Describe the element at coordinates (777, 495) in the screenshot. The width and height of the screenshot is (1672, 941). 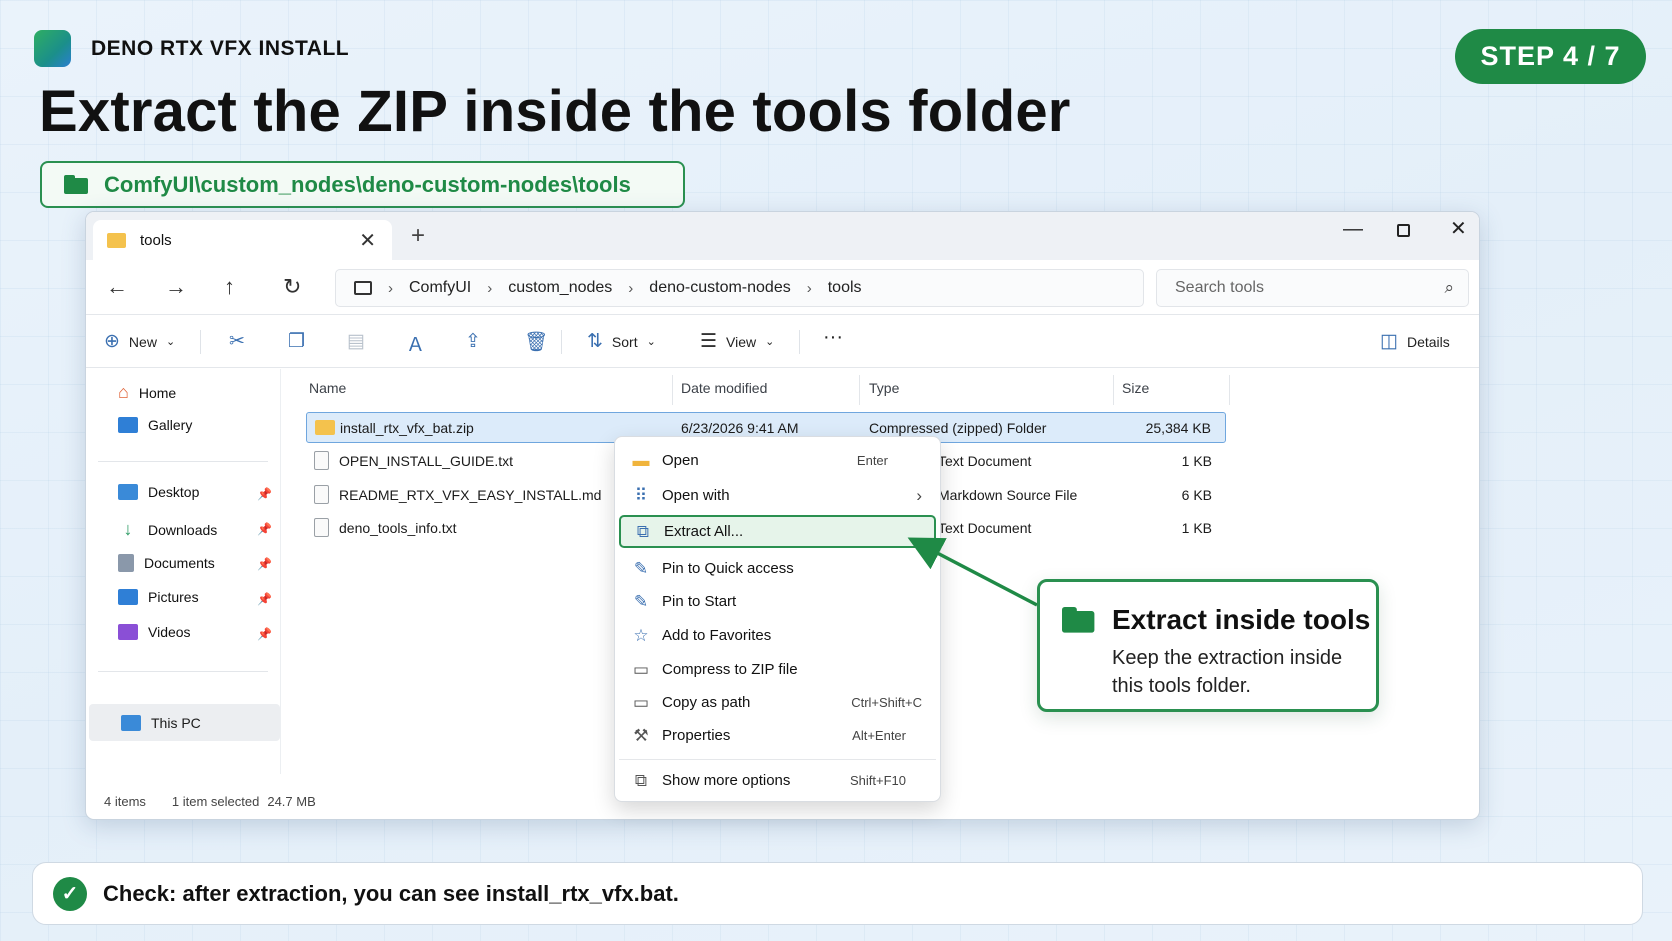
I see `menu-item-open-with: ⠿ Open with ›` at that location.